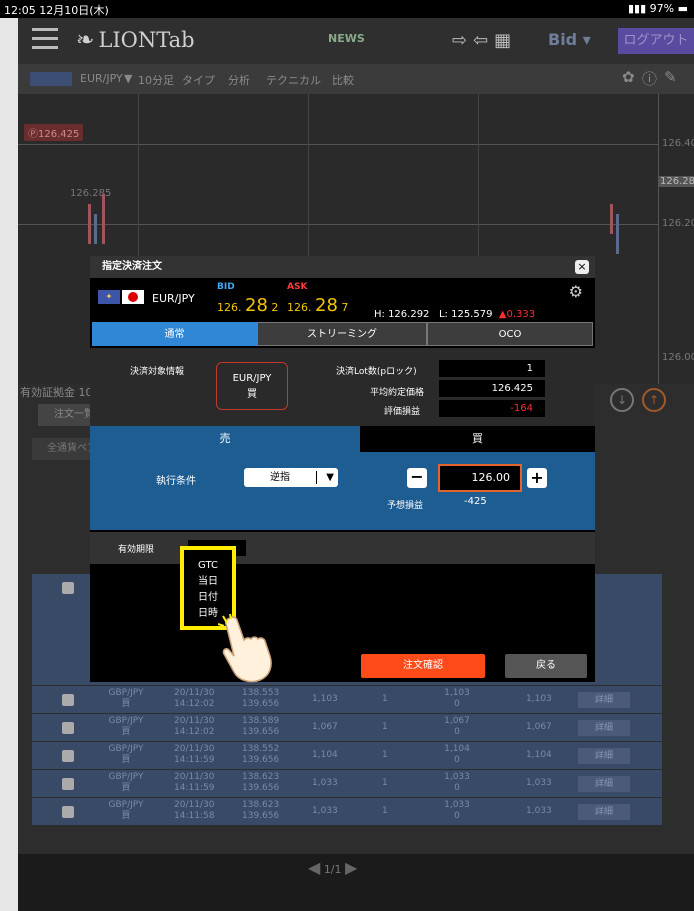 The width and height of the screenshot is (694, 911). What do you see at coordinates (325, 727) in the screenshot?
I see `row-col1: 1,067` at bounding box center [325, 727].